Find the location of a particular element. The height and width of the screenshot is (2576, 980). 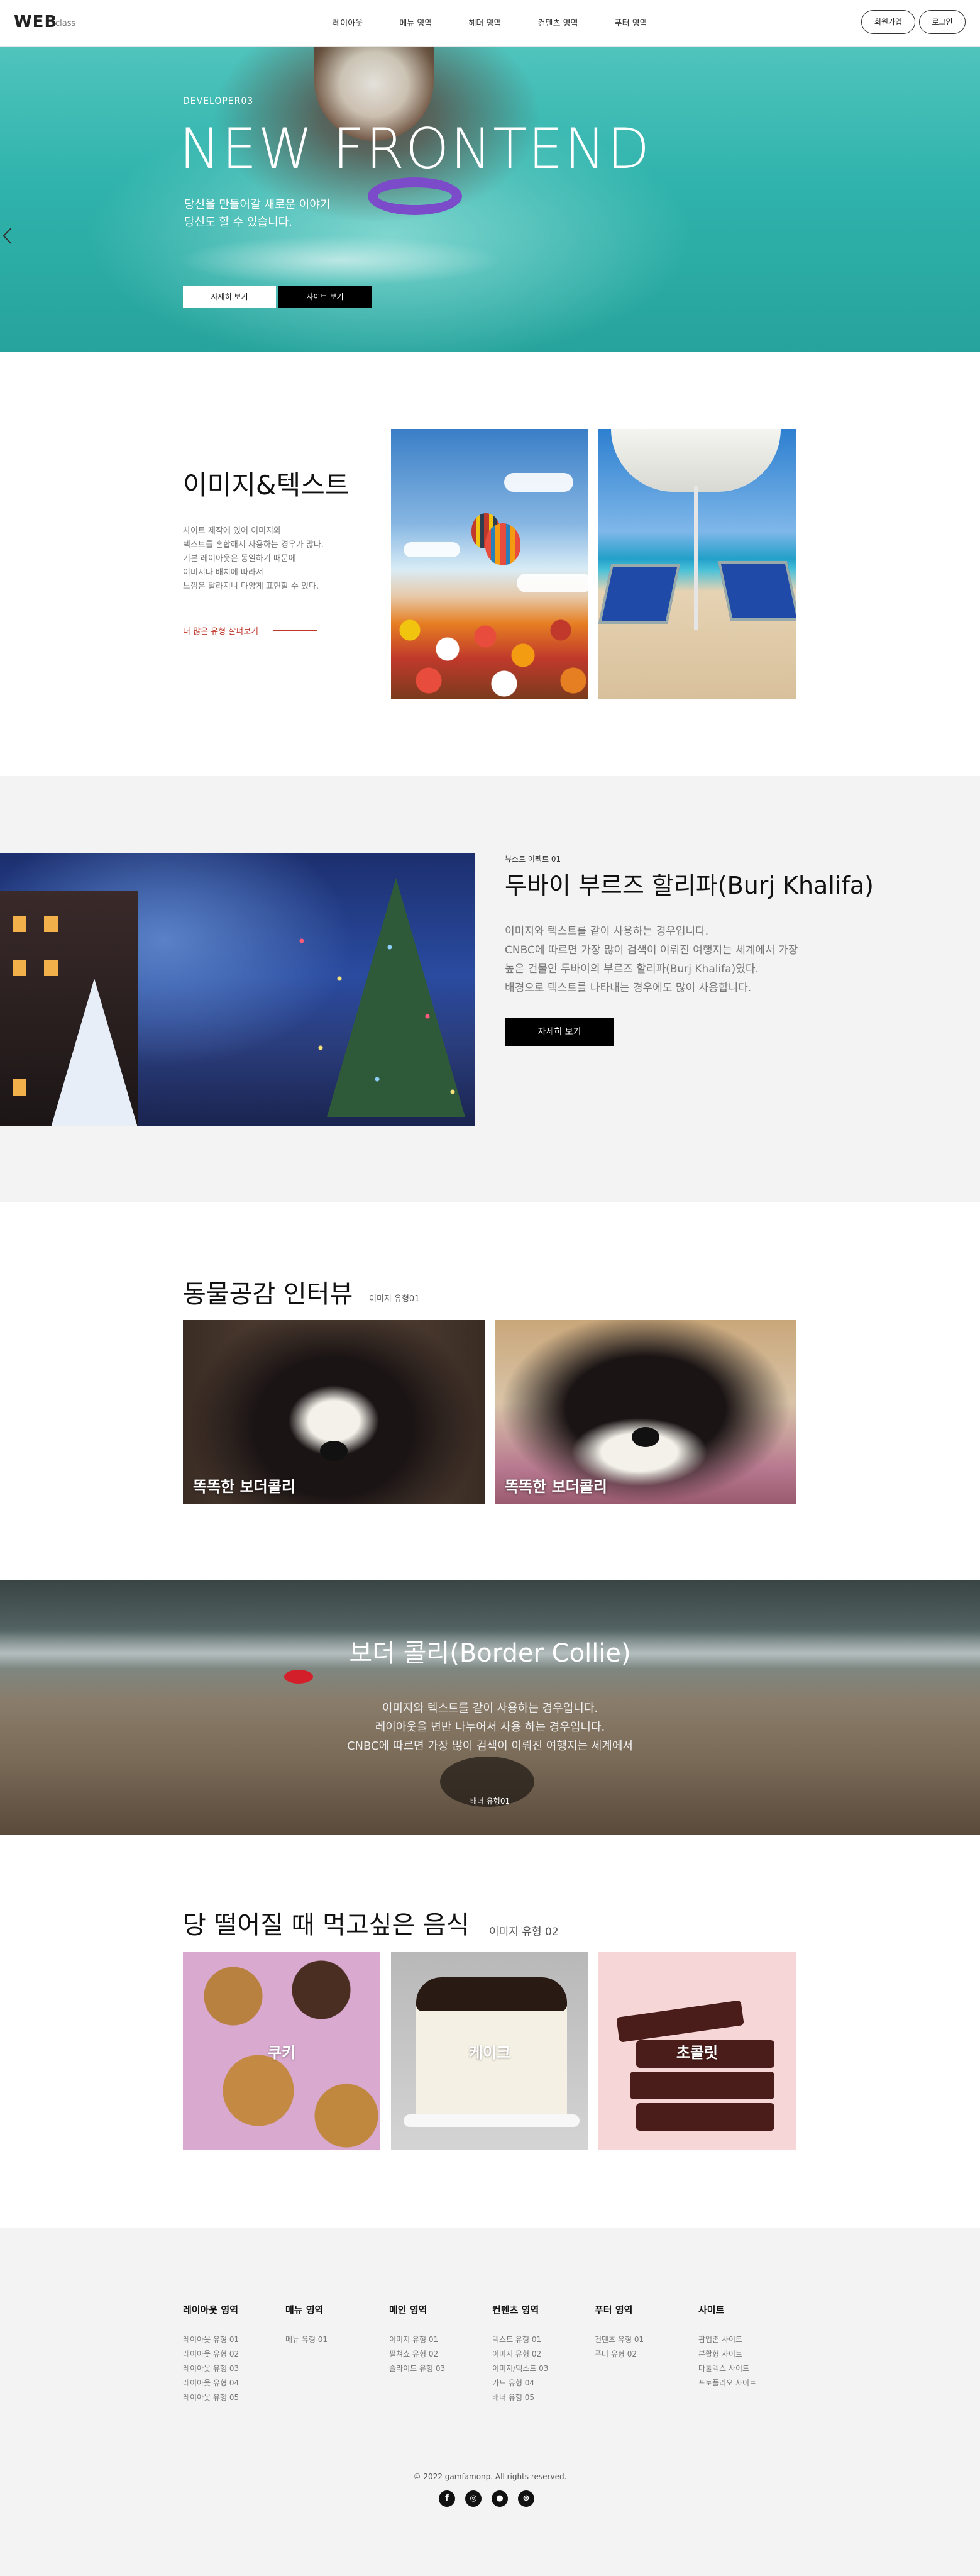

more-types-link: 더 많은 유형 살펴보기 is located at coordinates (220, 630).